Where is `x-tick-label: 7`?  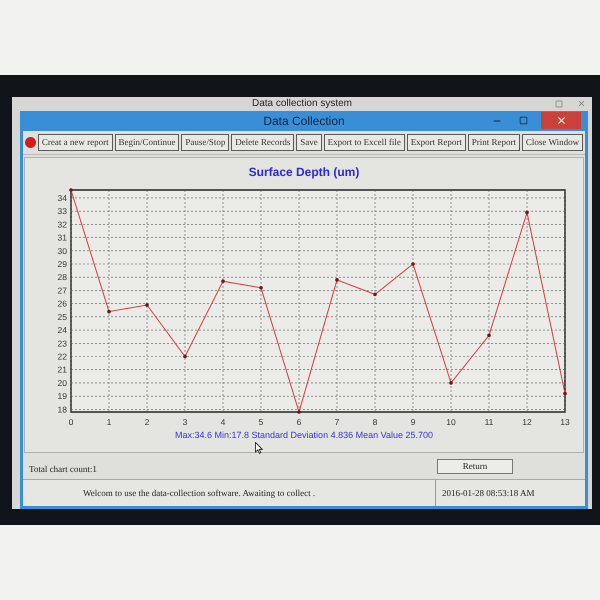 x-tick-label: 7 is located at coordinates (337, 422).